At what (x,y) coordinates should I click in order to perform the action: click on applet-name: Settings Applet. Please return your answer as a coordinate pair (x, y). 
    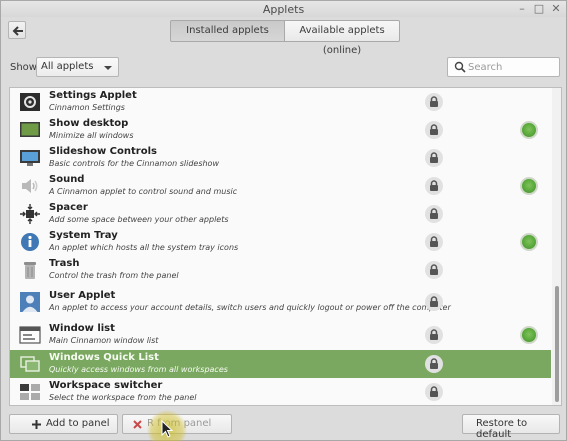
    Looking at the image, I should click on (93, 95).